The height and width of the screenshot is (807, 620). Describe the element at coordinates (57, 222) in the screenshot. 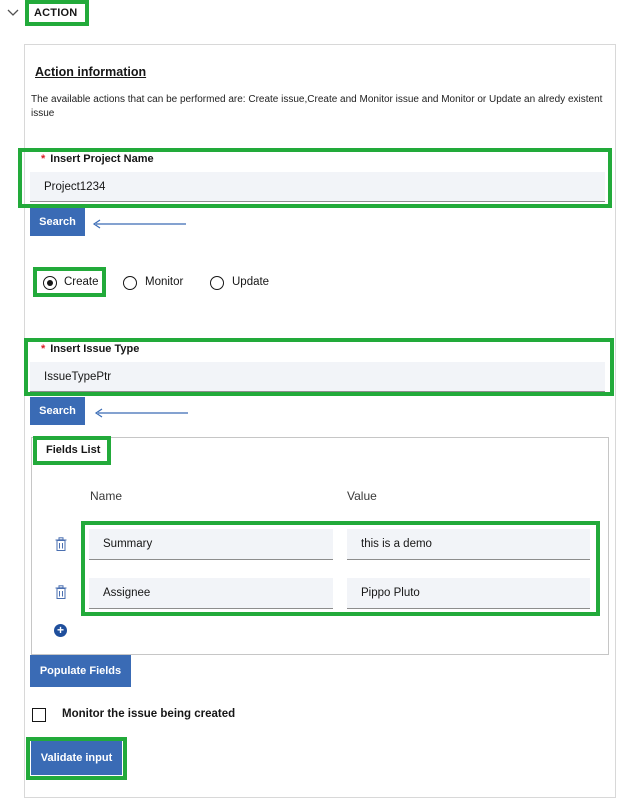

I see `project-search-button: Search` at that location.